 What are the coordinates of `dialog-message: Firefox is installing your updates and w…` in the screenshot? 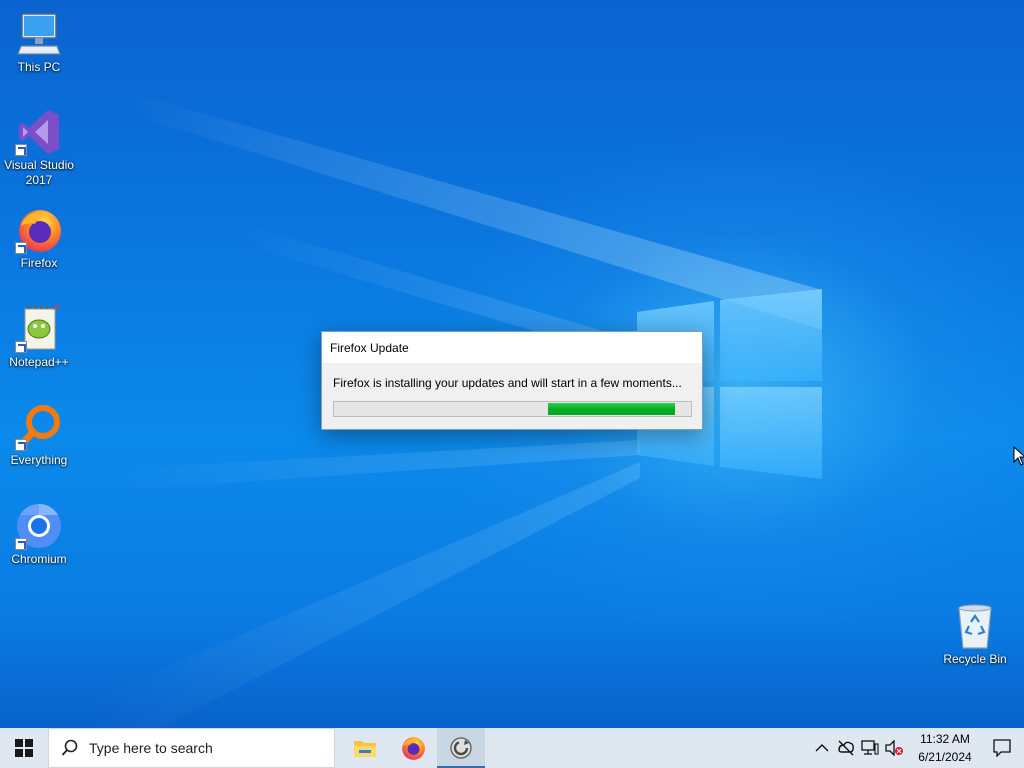 It's located at (507, 383).